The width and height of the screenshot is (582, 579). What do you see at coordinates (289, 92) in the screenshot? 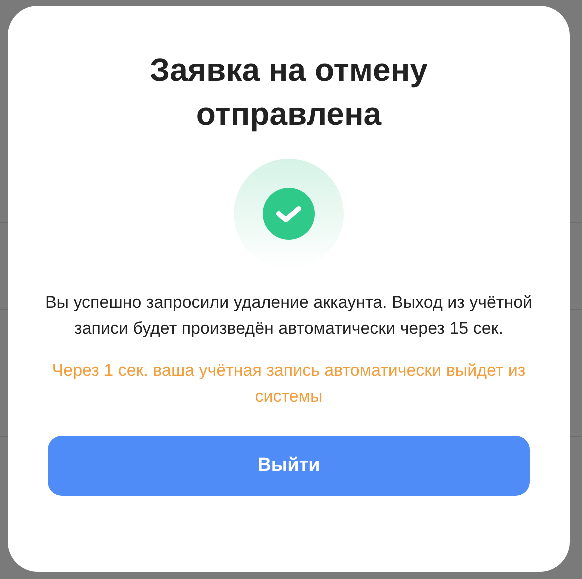
I see `dialog-title: Заявка на отмену отправлена` at bounding box center [289, 92].